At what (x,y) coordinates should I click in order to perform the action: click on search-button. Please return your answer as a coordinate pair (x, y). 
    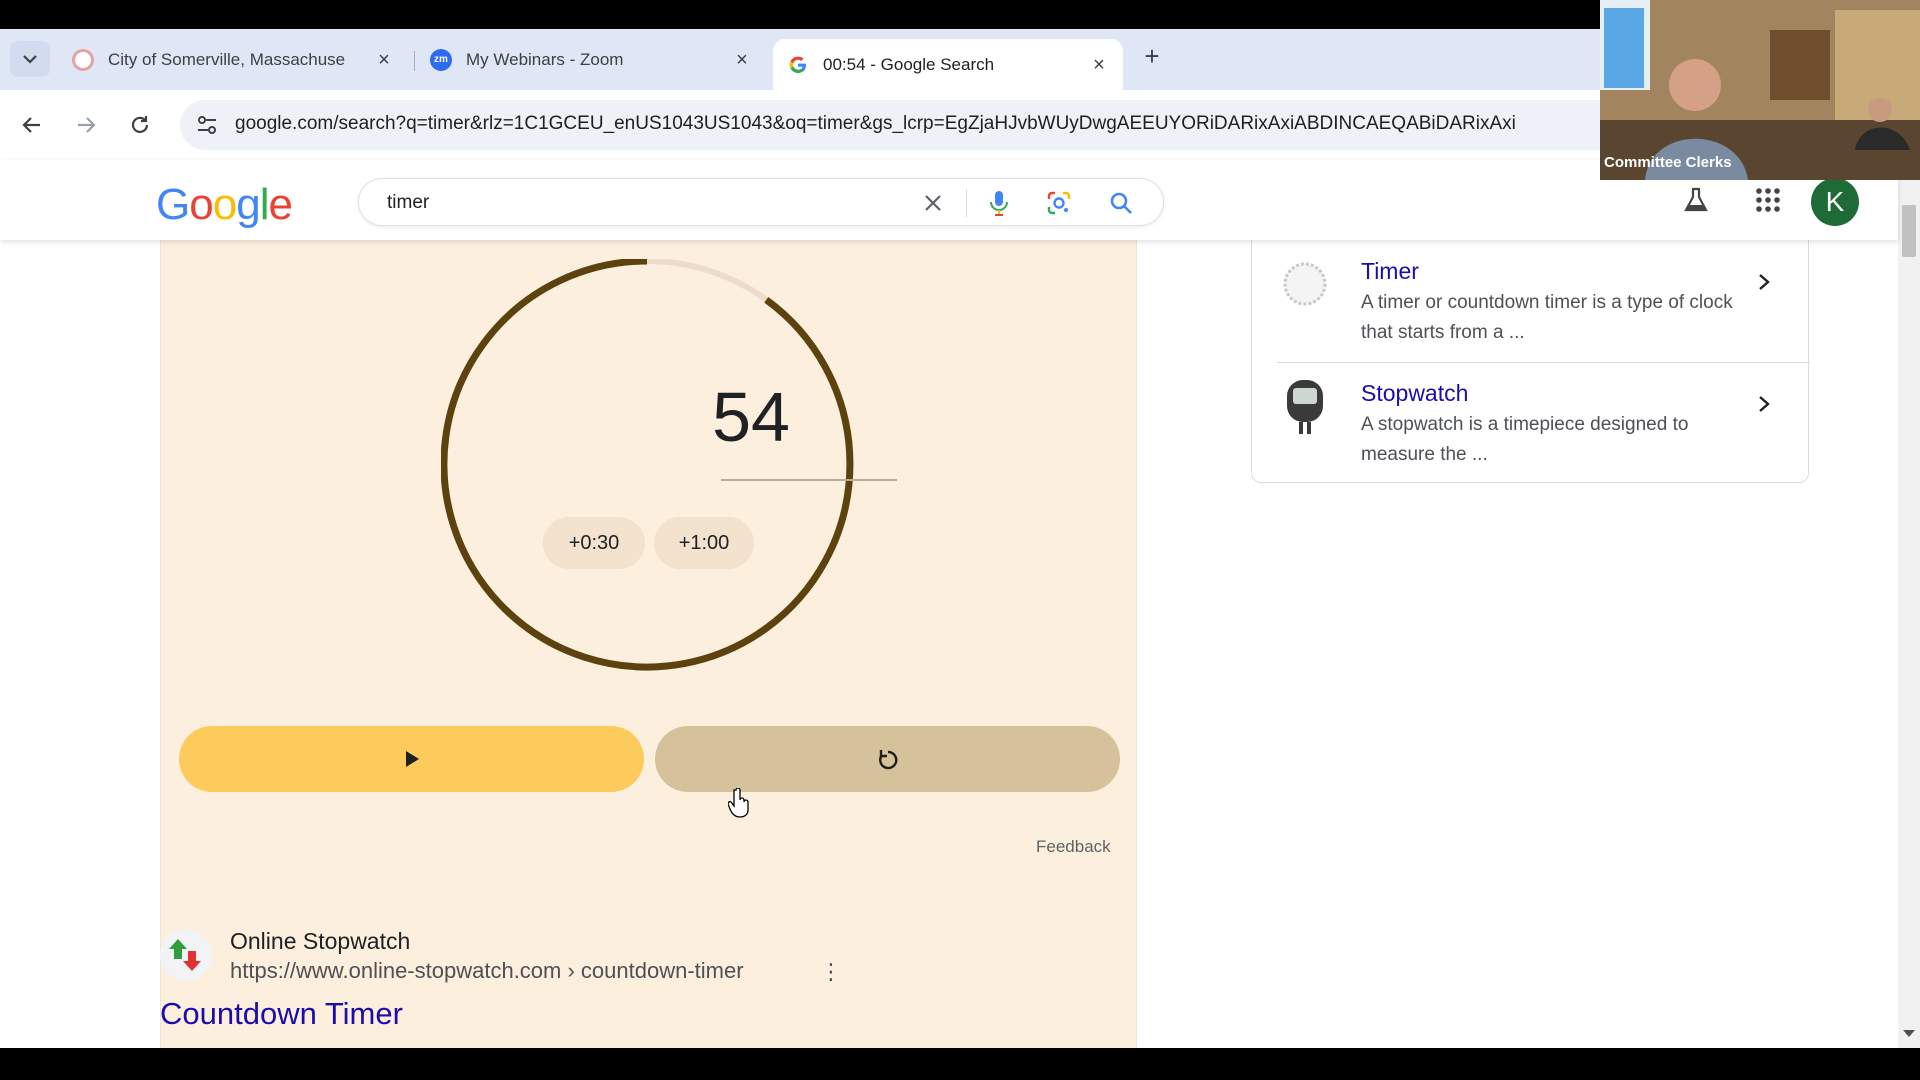
    Looking at the image, I should click on (1121, 203).